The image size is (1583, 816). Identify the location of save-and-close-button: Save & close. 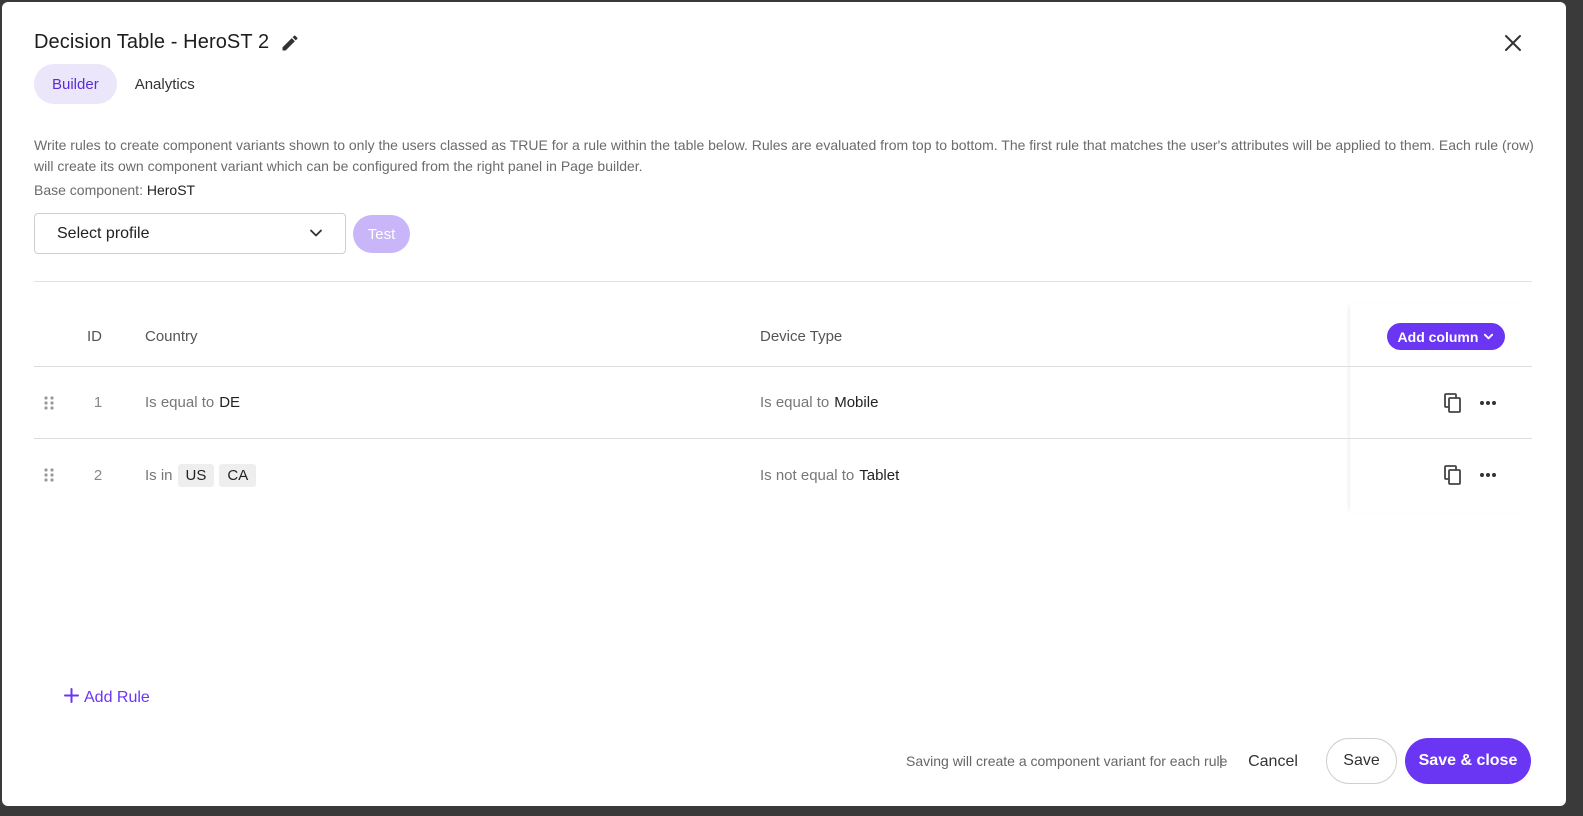
(1468, 761).